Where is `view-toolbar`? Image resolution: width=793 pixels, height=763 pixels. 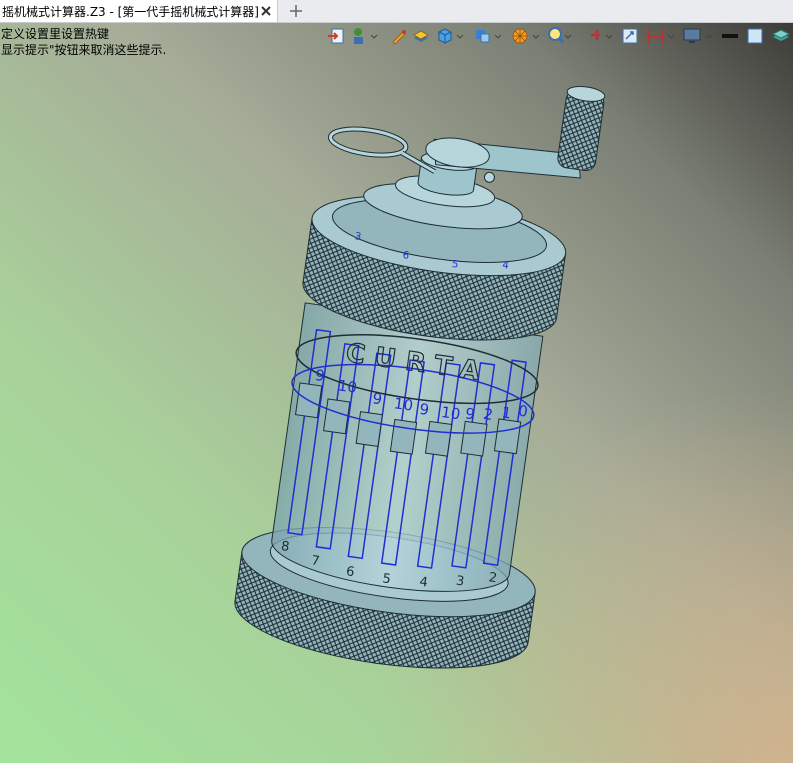 view-toolbar is located at coordinates (396, 36).